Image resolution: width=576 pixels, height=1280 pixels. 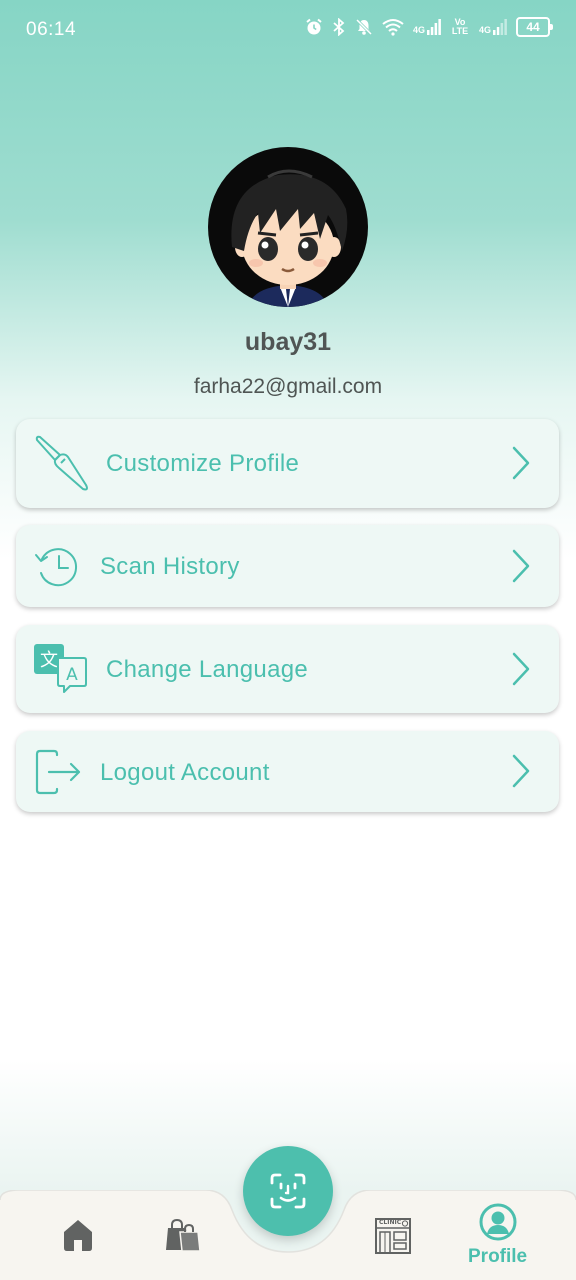 I want to click on history-clock-icon, so click(x=56, y=567).